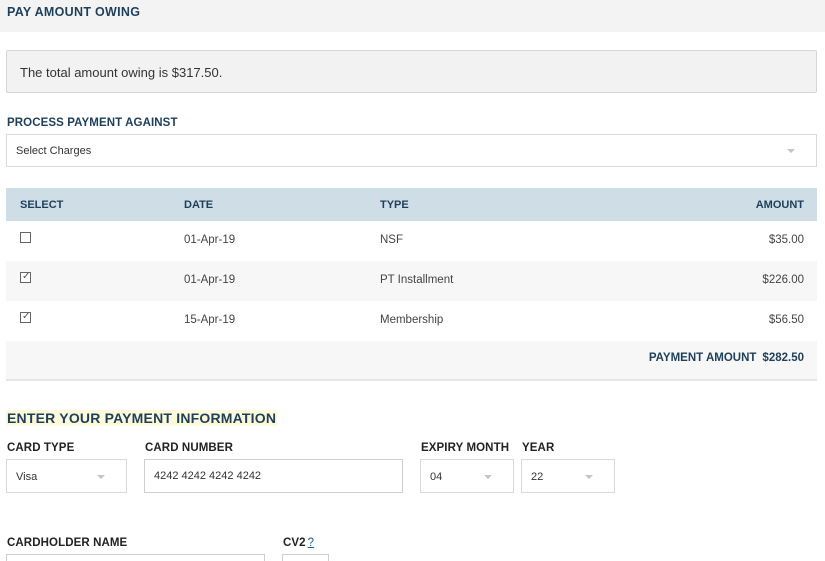  I want to click on row-select-checkbox, so click(25, 237).